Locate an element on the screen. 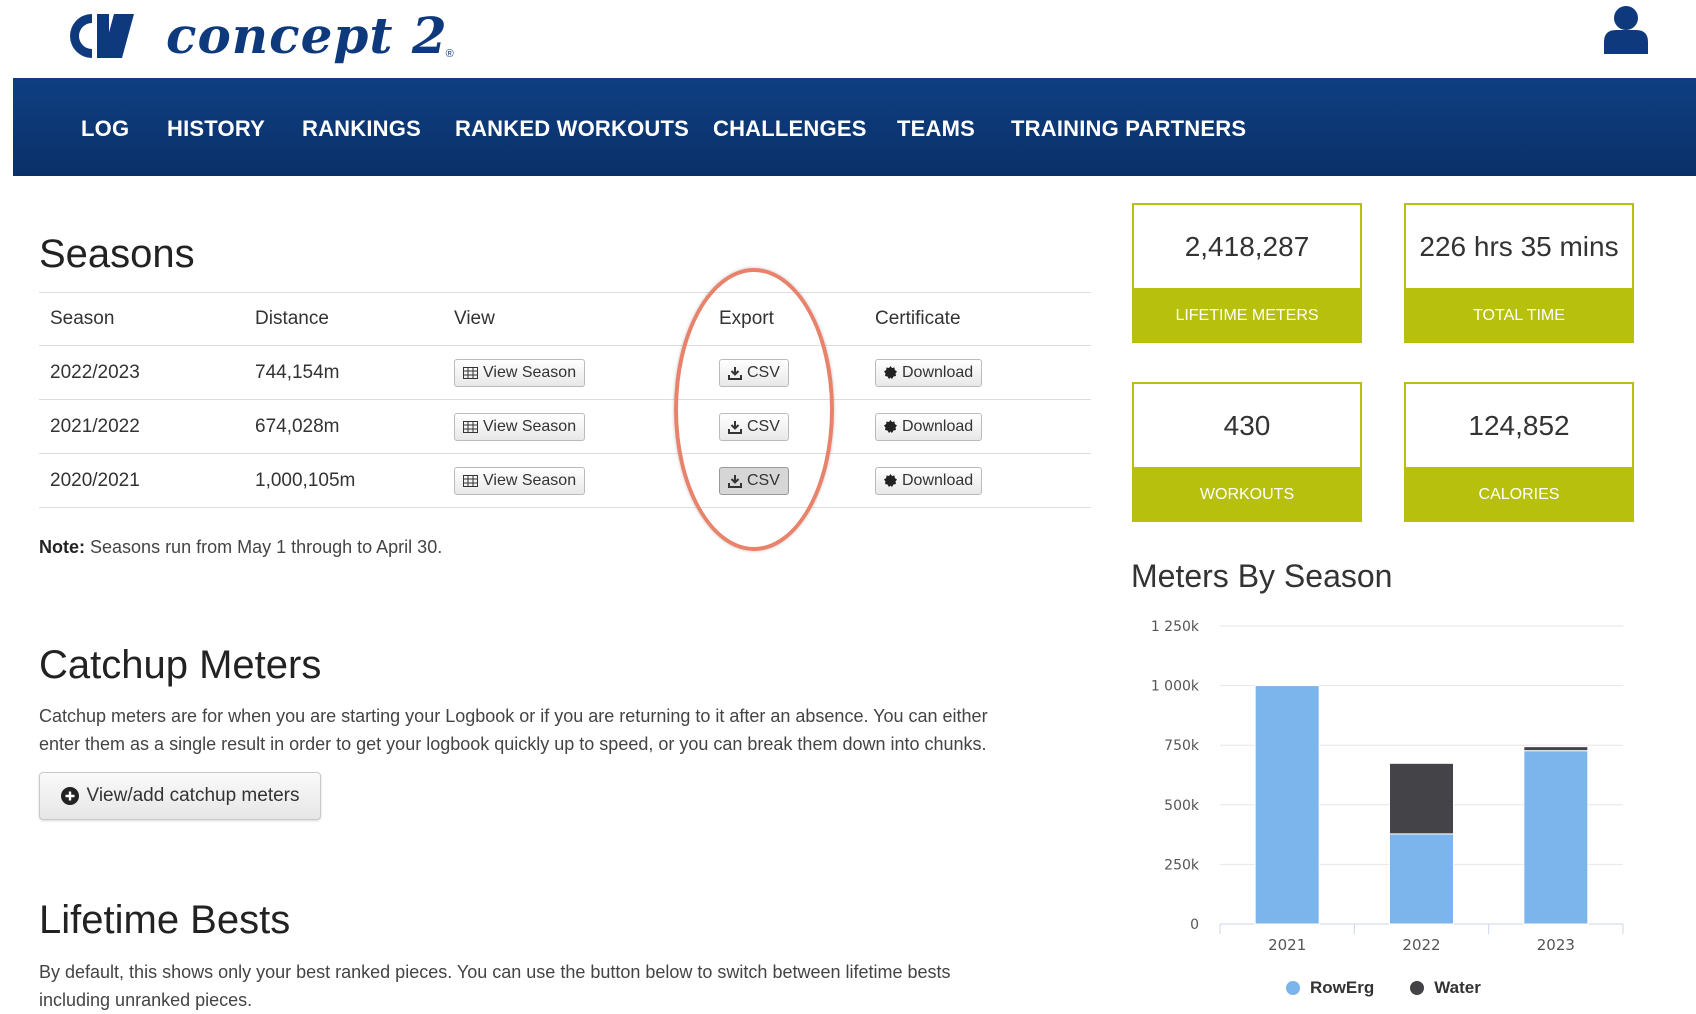 Image resolution: width=1696 pixels, height=1014 pixels. catchup-title: Catchup Meters is located at coordinates (180, 665).